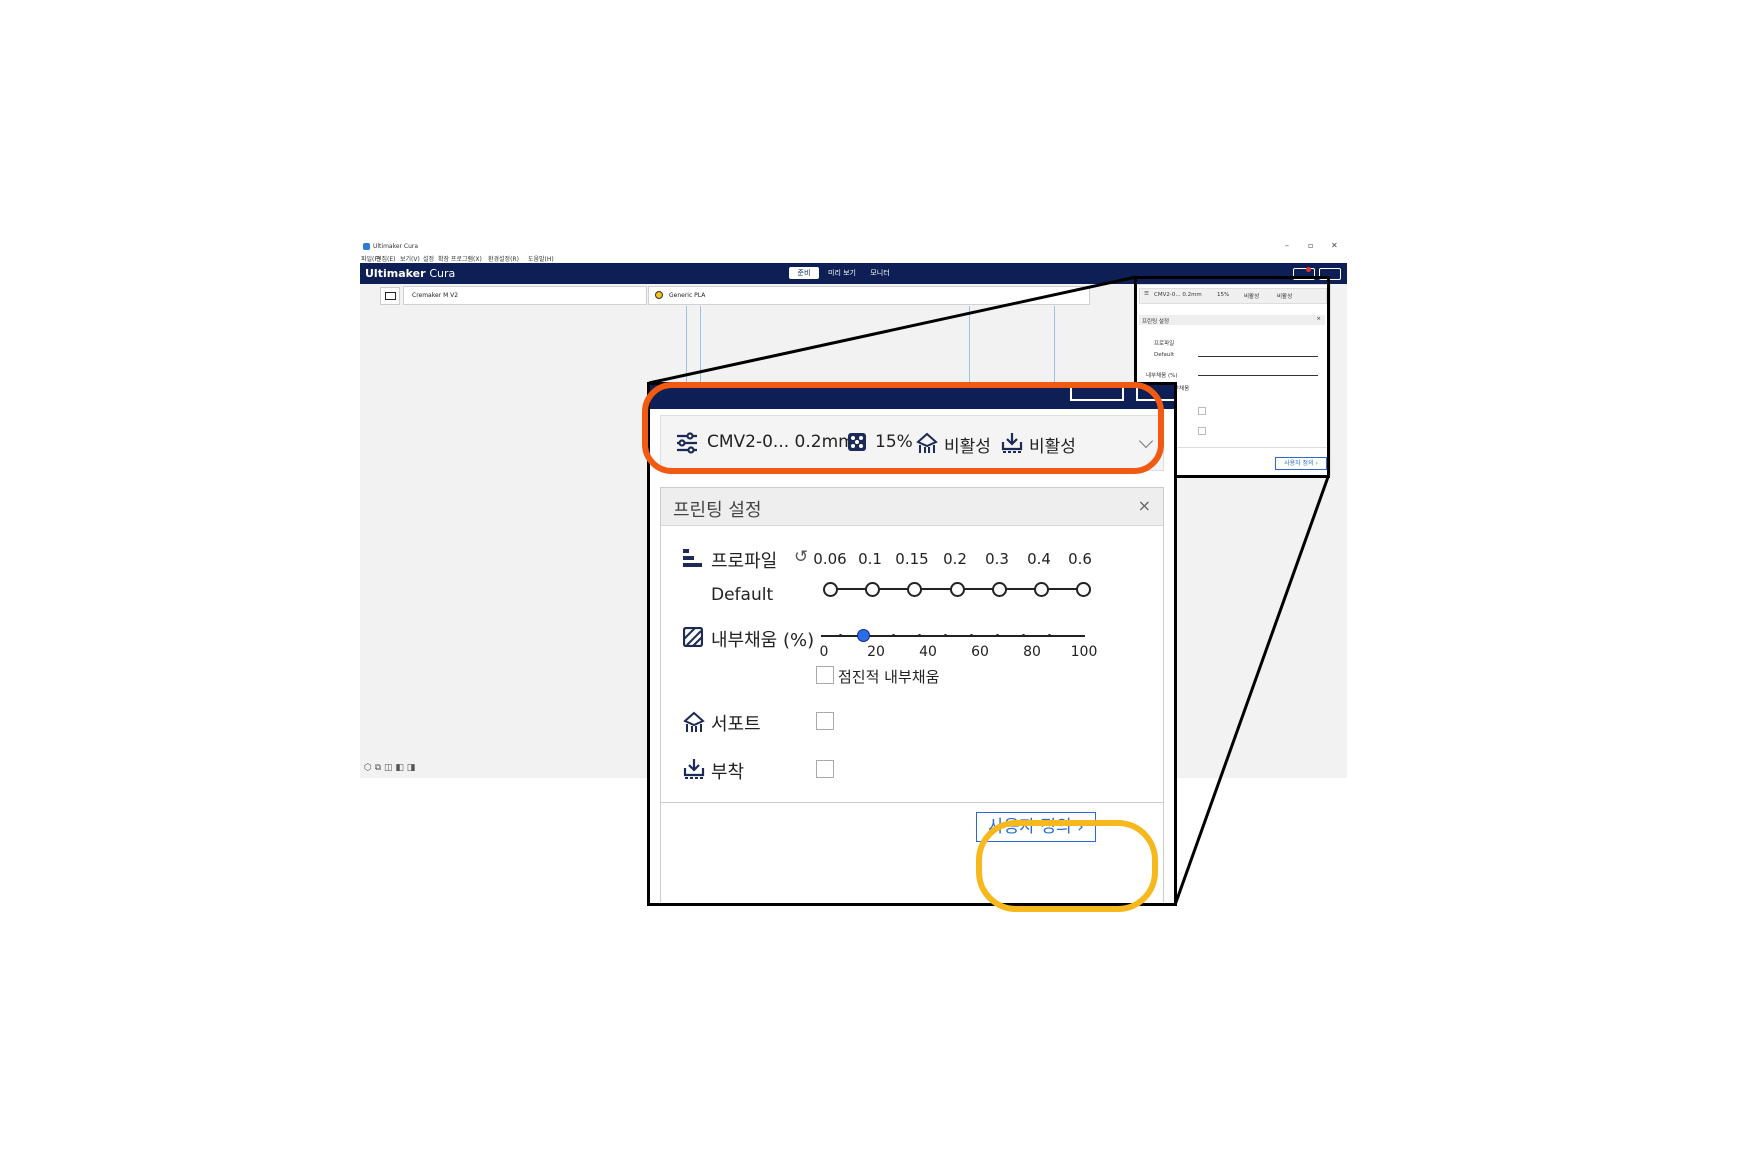  What do you see at coordinates (1032, 652) in the screenshot?
I see `infill-tick-label: 80` at bounding box center [1032, 652].